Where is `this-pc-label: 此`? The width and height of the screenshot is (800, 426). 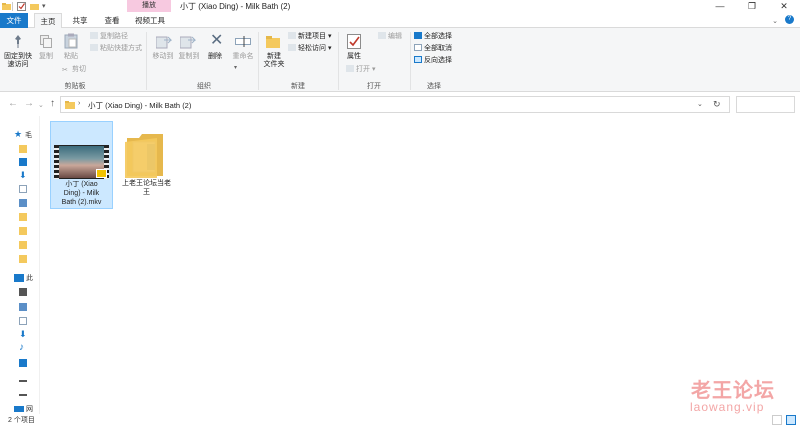
this-pc-label: 此 is located at coordinates (29, 278).